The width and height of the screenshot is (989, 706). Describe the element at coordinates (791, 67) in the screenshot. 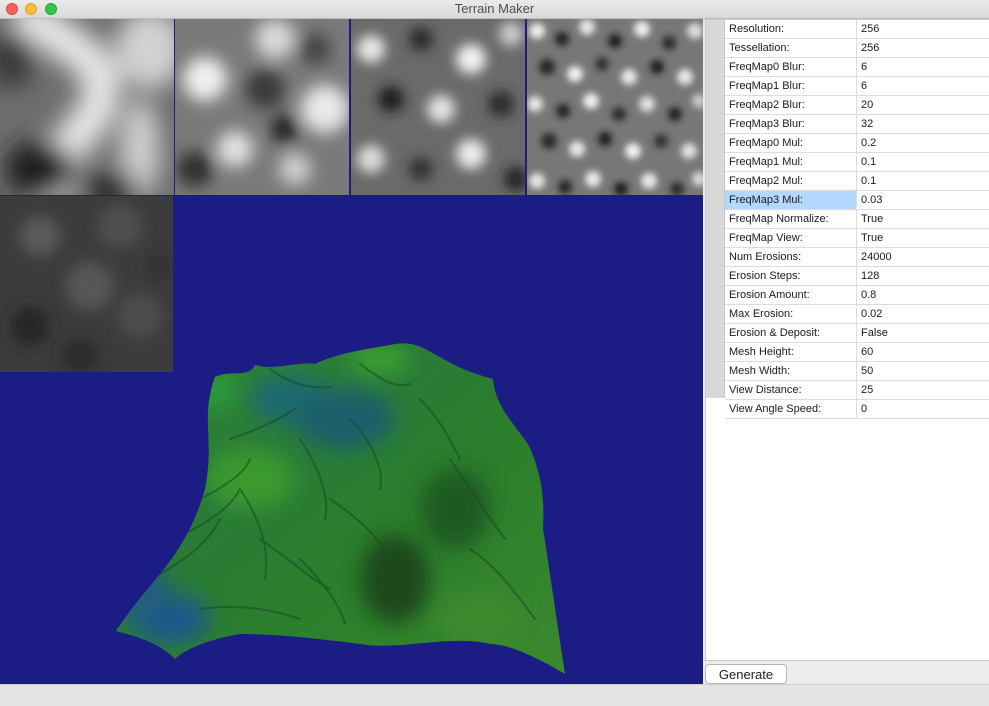

I see `property-label: FreqMap0 Blur:` at that location.